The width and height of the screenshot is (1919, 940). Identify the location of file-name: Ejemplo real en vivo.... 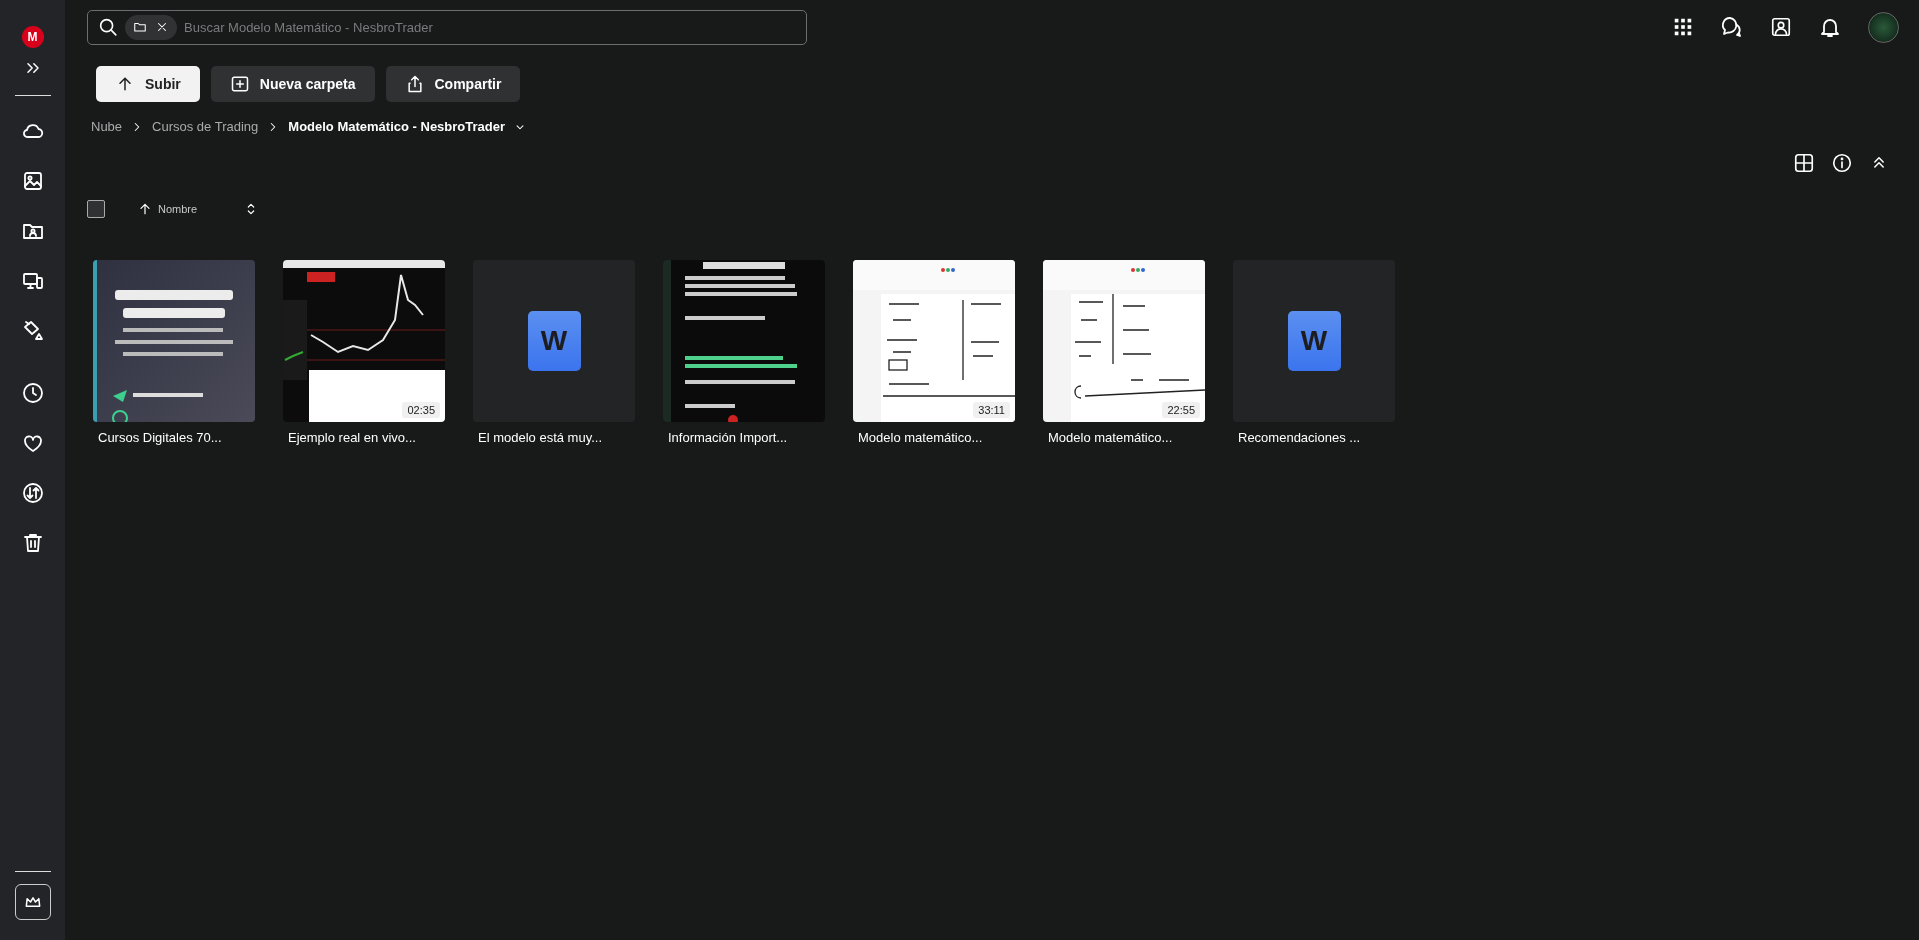
(364, 437).